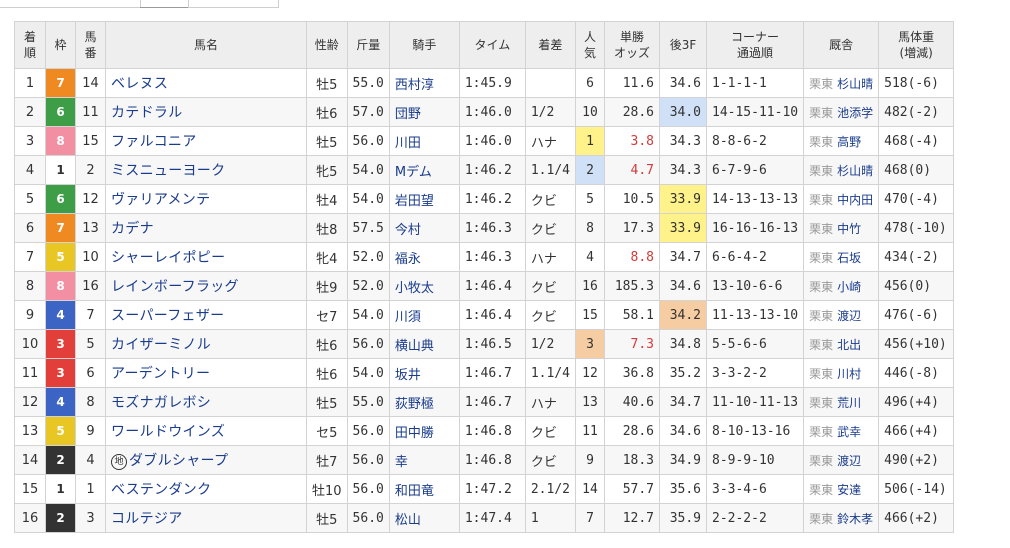 The width and height of the screenshot is (1010, 548). Describe the element at coordinates (408, 317) in the screenshot. I see `jockey-link: 川須` at that location.